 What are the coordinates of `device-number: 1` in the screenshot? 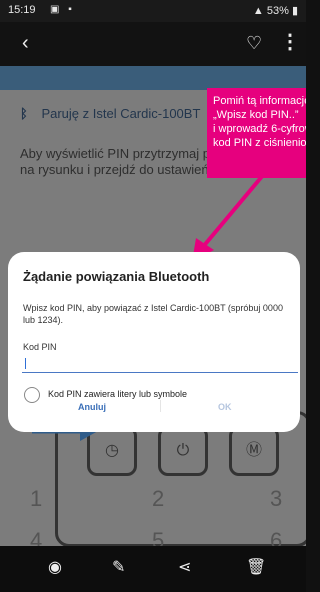 It's located at (36, 498).